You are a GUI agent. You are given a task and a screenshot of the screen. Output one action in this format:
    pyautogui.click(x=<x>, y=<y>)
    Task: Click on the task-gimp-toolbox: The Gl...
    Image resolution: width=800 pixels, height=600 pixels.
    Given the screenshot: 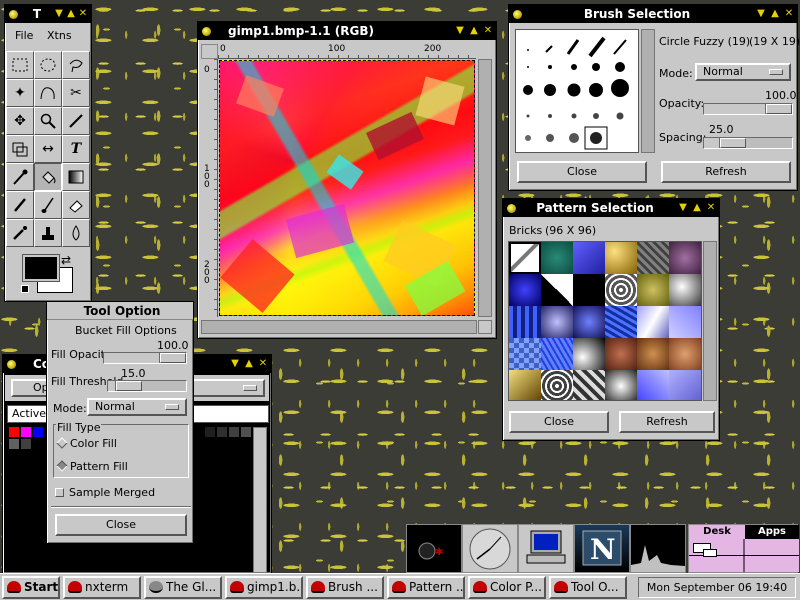 What is the action you would take?
    pyautogui.click(x=183, y=587)
    